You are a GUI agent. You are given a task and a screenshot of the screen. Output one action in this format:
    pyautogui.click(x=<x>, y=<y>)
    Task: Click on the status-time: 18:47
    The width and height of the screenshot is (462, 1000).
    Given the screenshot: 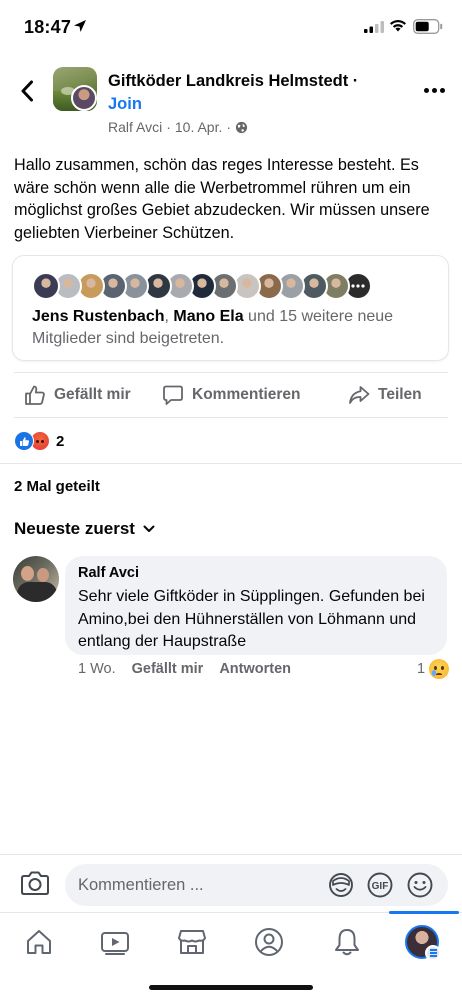 What is the action you would take?
    pyautogui.click(x=48, y=27)
    